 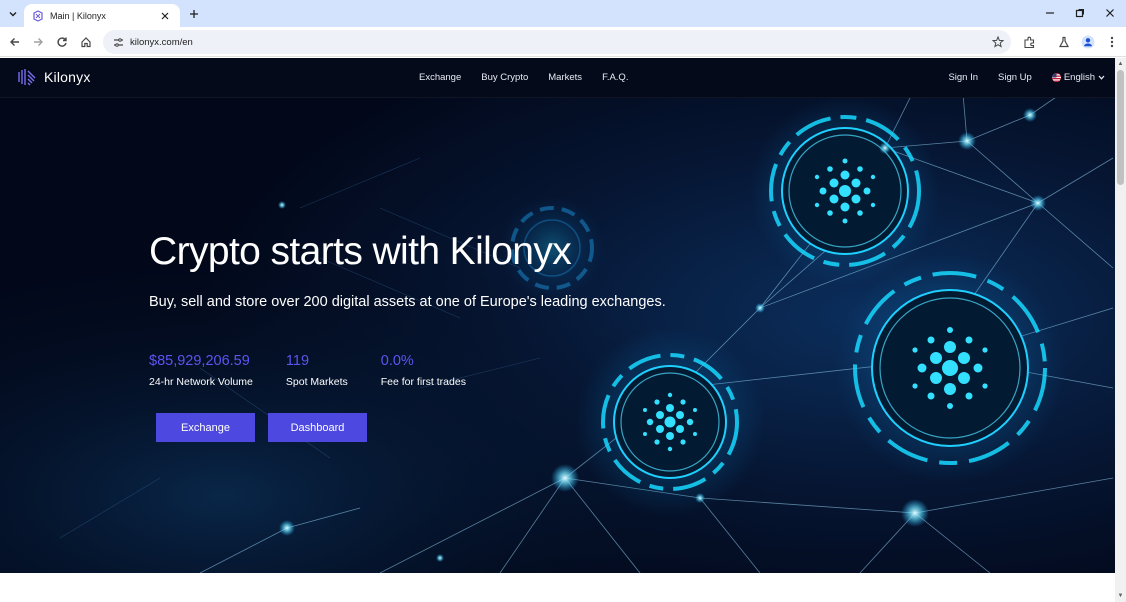 I want to click on stat-label: Fee for first trades, so click(x=423, y=382).